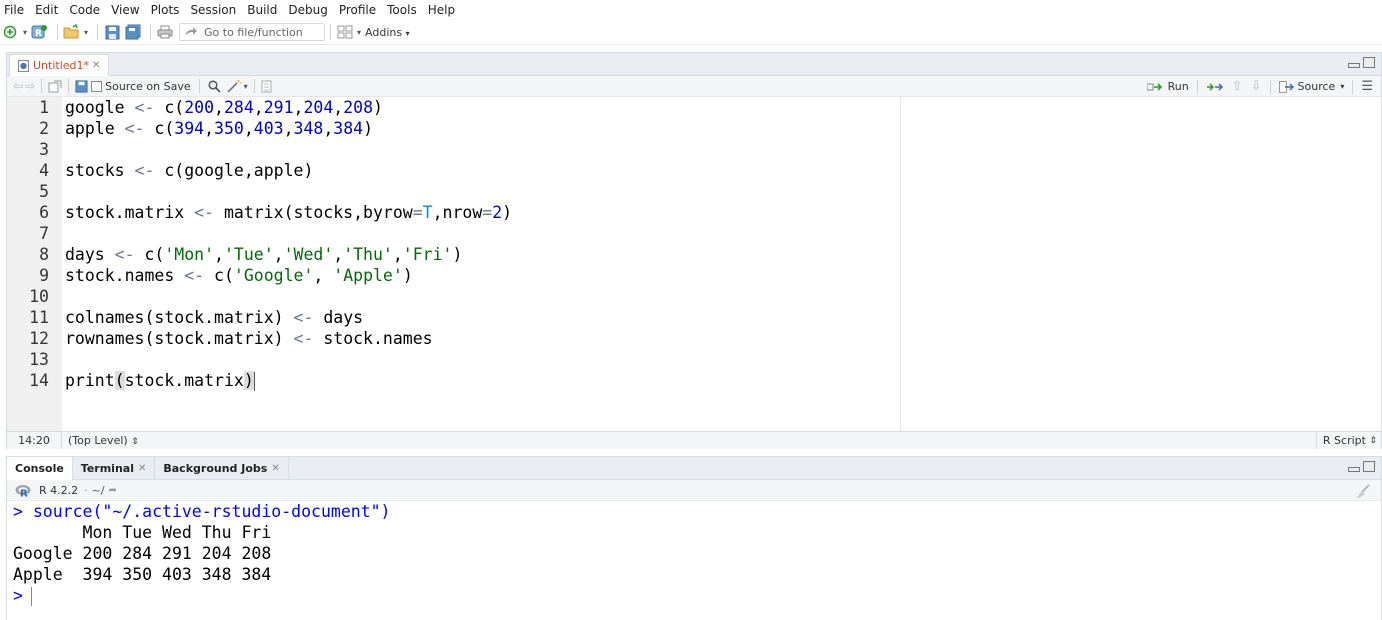 The image size is (1382, 620). I want to click on code-text: google <- c(200,284,291,204,208), so click(224, 107).